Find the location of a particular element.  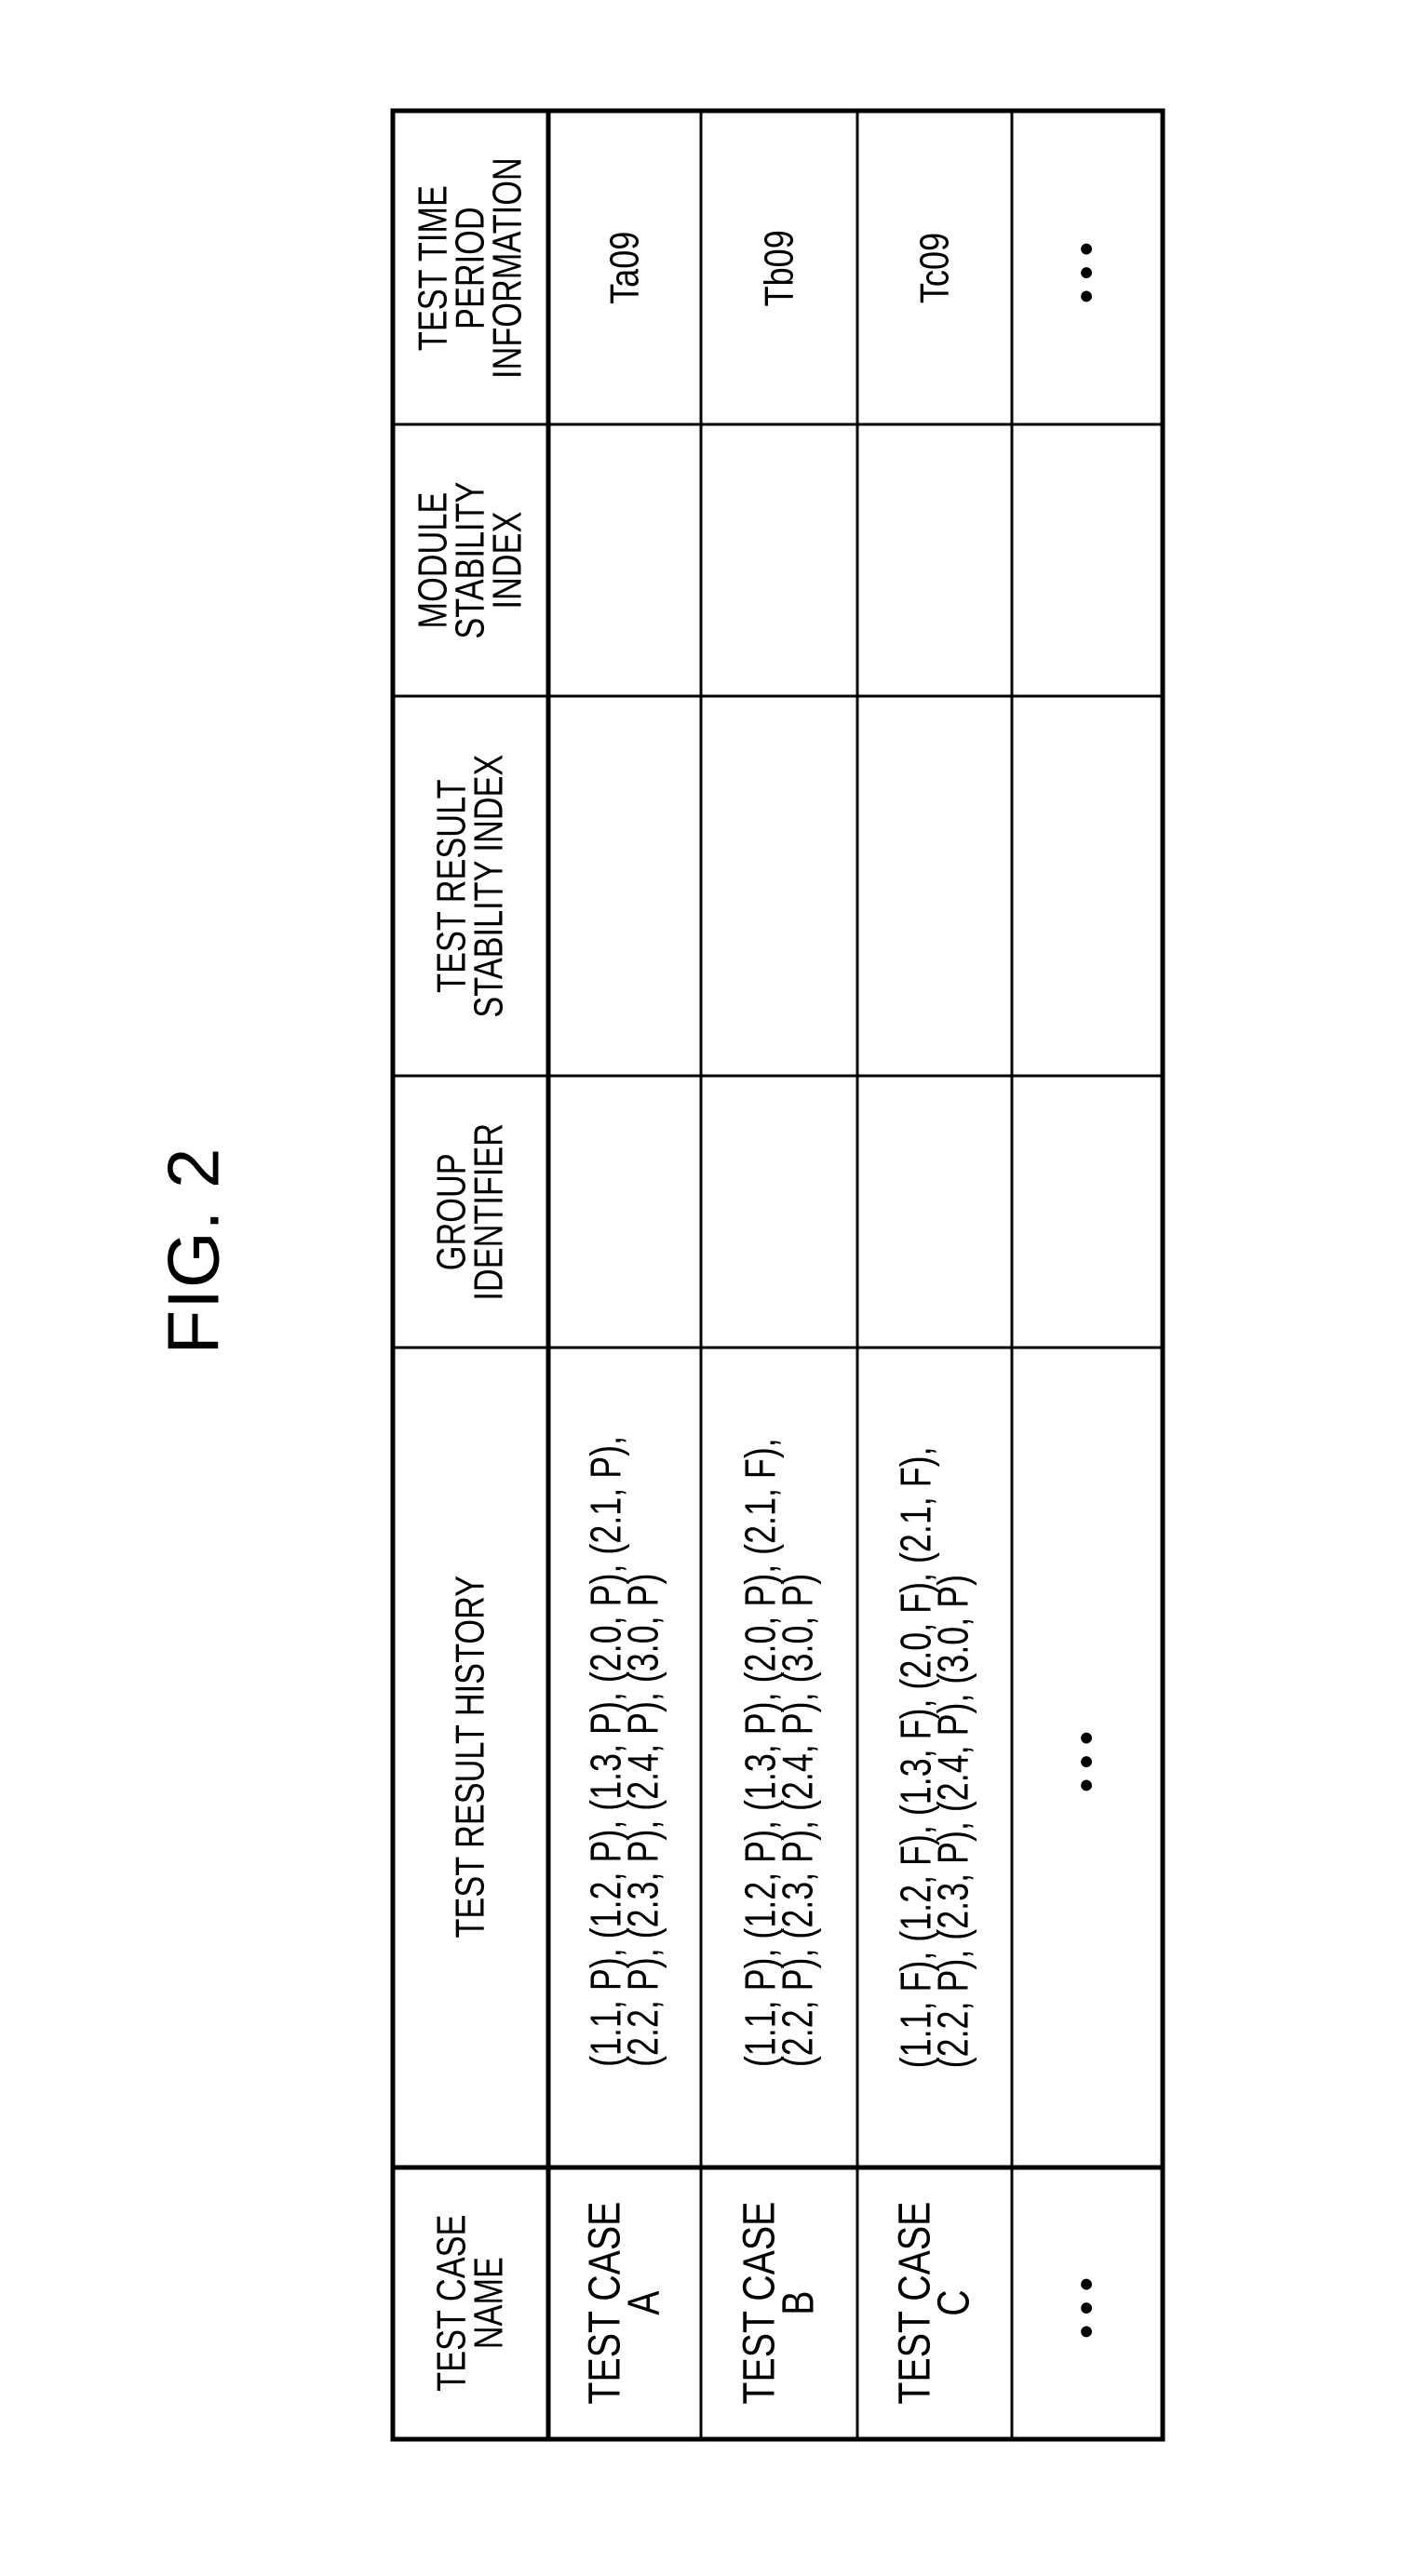

cell-test-case-name: TEST CASE C is located at coordinates (934, 2303).